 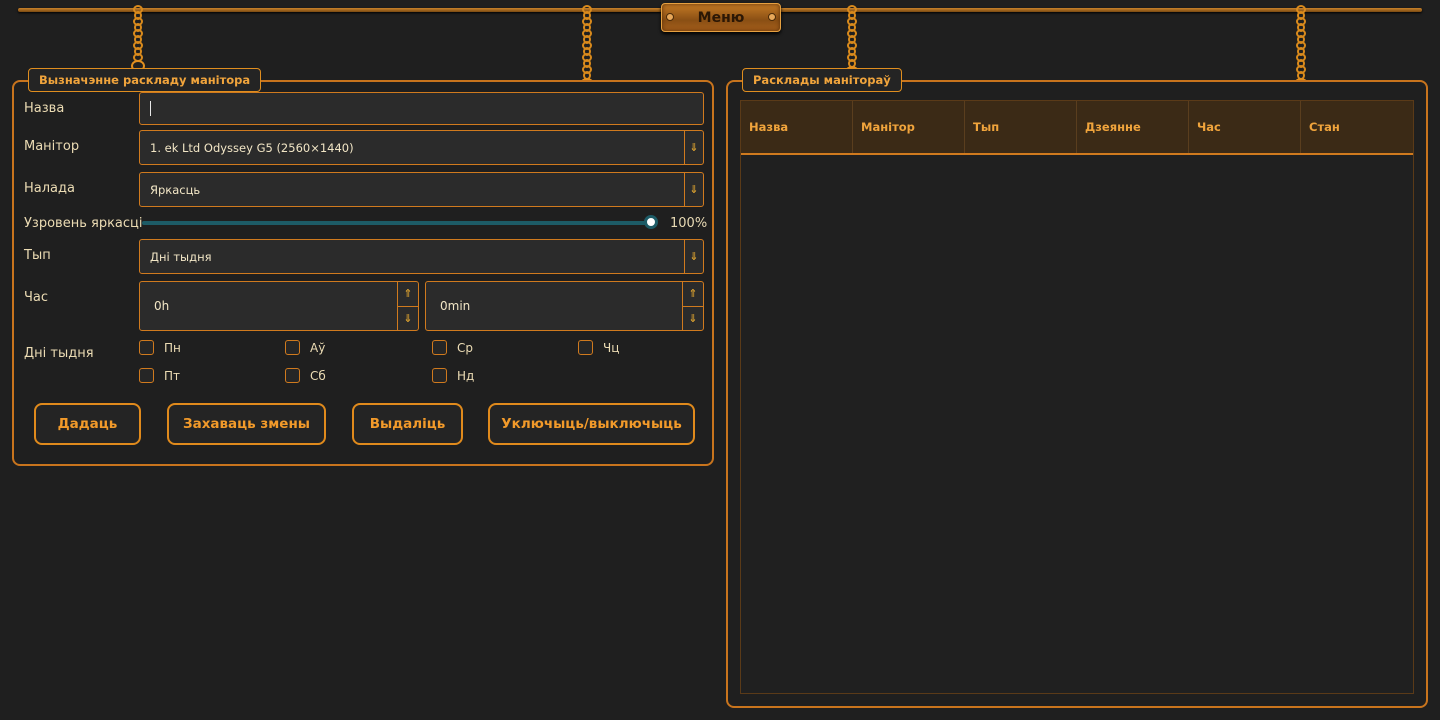 I want to click on brightness-slider-thumb, so click(x=651, y=222).